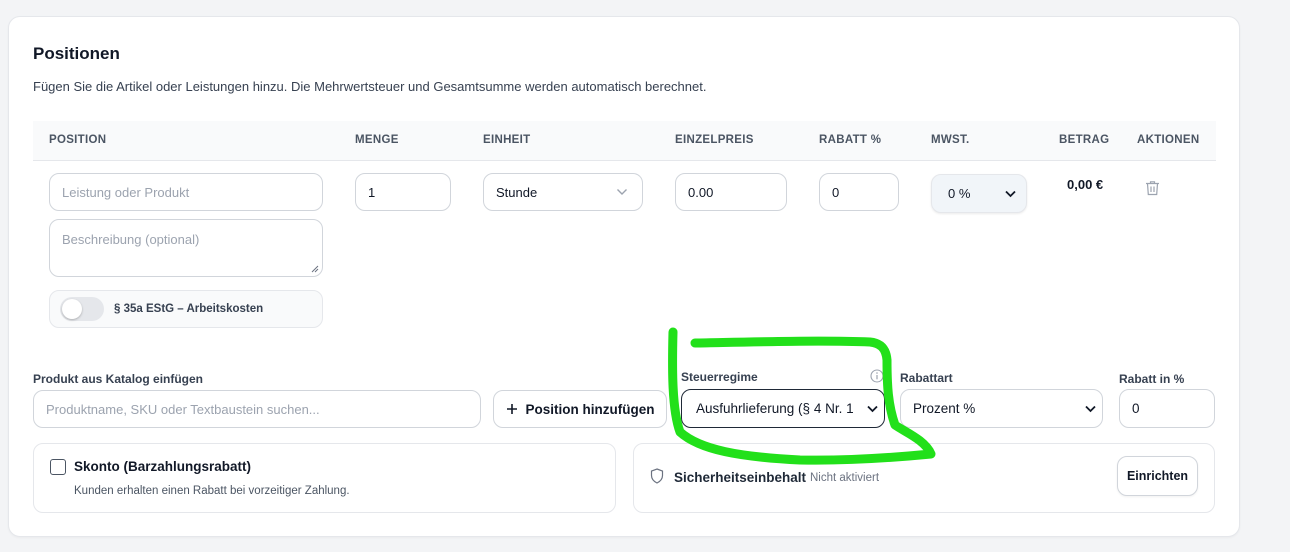 The height and width of the screenshot is (552, 1290). I want to click on rabattart-label: Rabattart, so click(926, 378).